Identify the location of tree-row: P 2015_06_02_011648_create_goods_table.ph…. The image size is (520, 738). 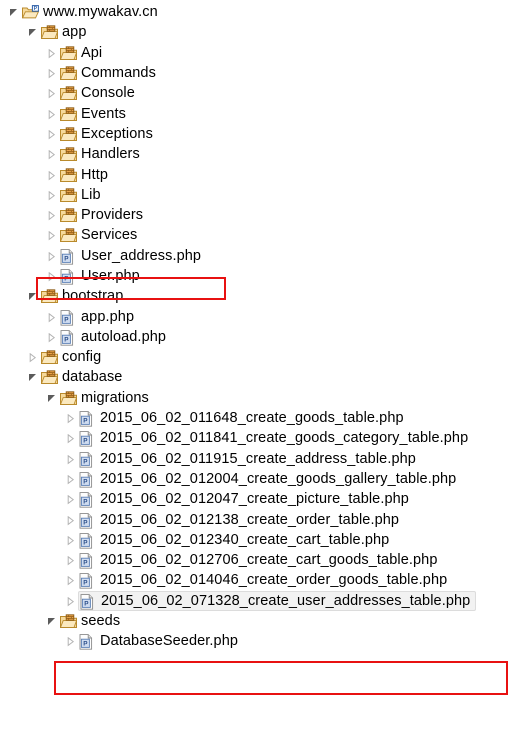
(260, 418).